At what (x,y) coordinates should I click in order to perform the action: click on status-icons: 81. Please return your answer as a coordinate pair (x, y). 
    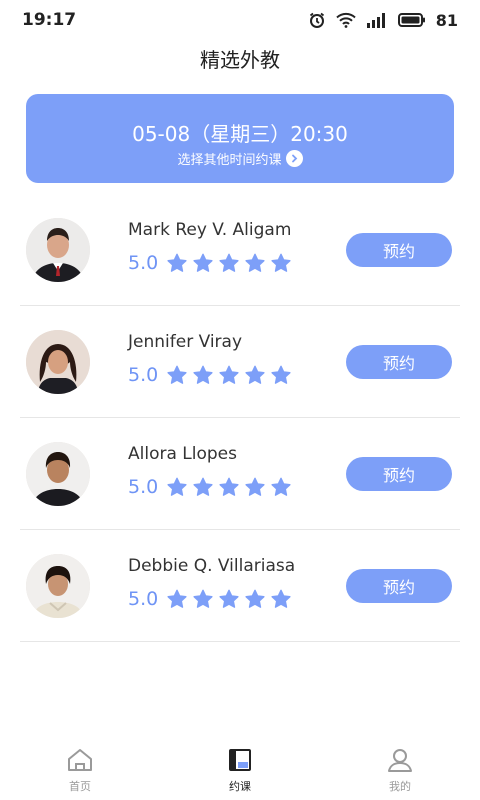
    Looking at the image, I should click on (383, 20).